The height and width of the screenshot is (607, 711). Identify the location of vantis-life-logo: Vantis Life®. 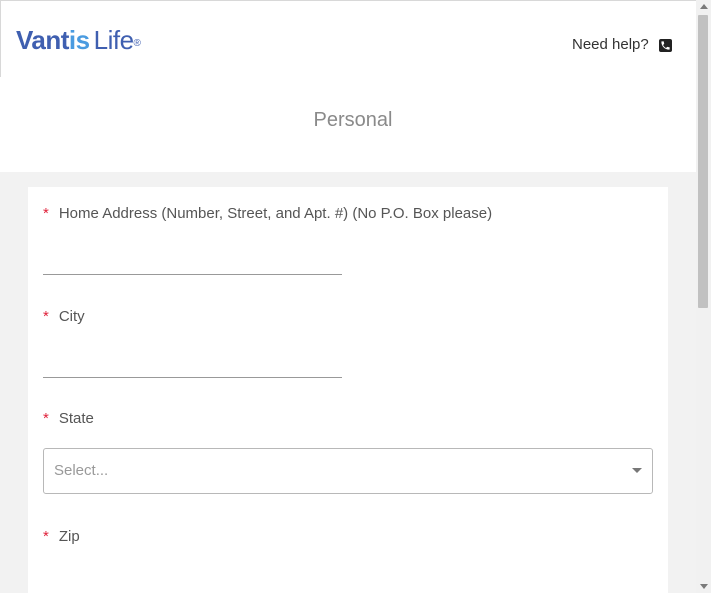
(78, 40).